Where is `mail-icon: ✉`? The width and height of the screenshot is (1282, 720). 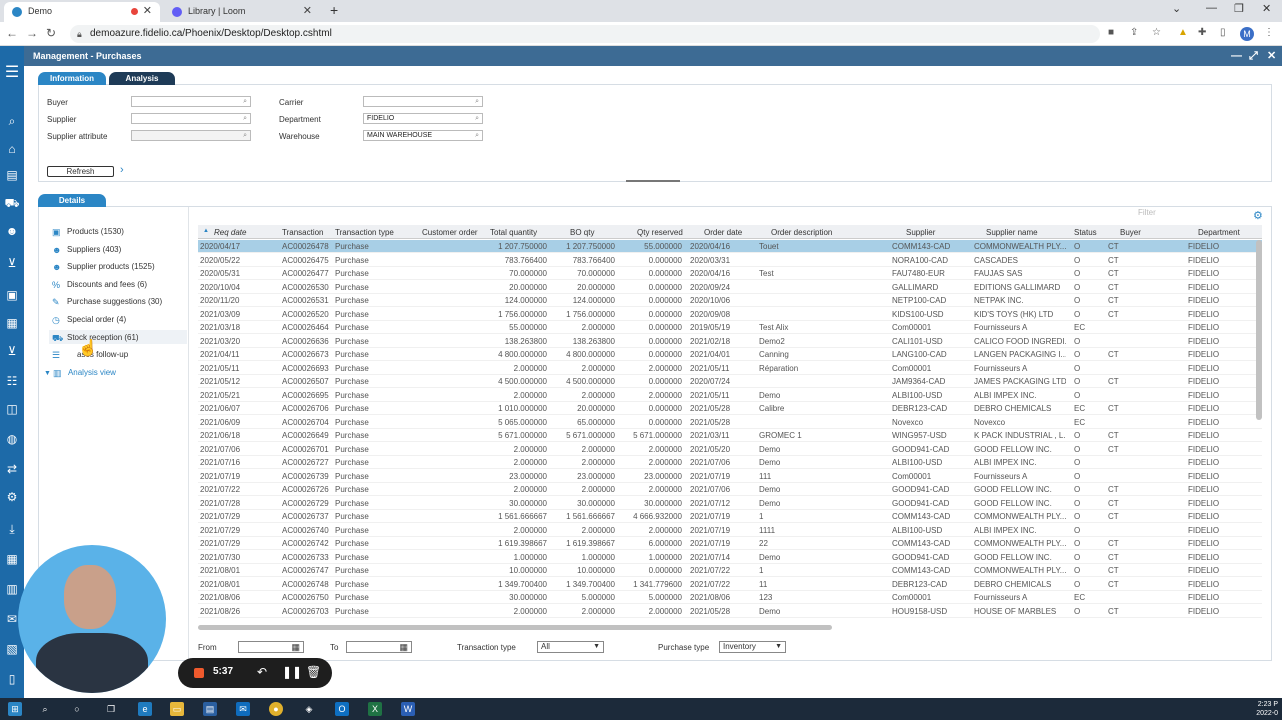 mail-icon: ✉ is located at coordinates (243, 709).